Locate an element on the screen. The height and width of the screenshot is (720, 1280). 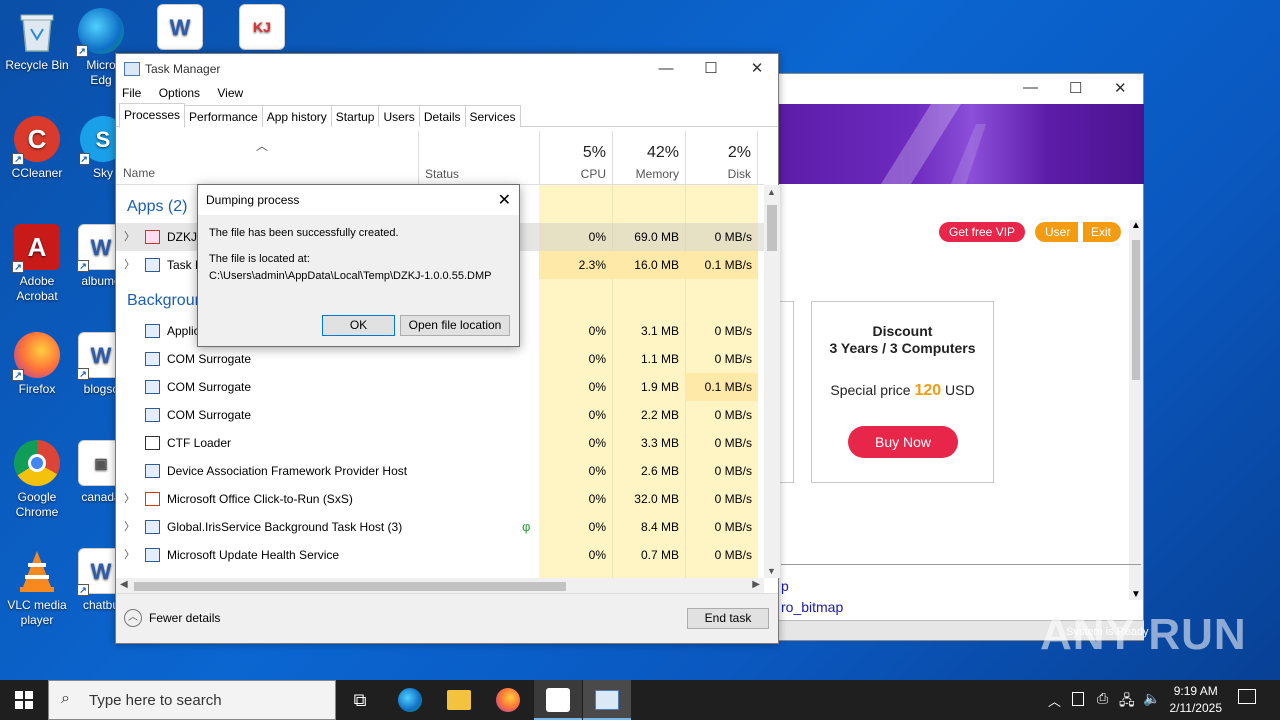
network-icon: 🖧 is located at coordinates (1127, 702).